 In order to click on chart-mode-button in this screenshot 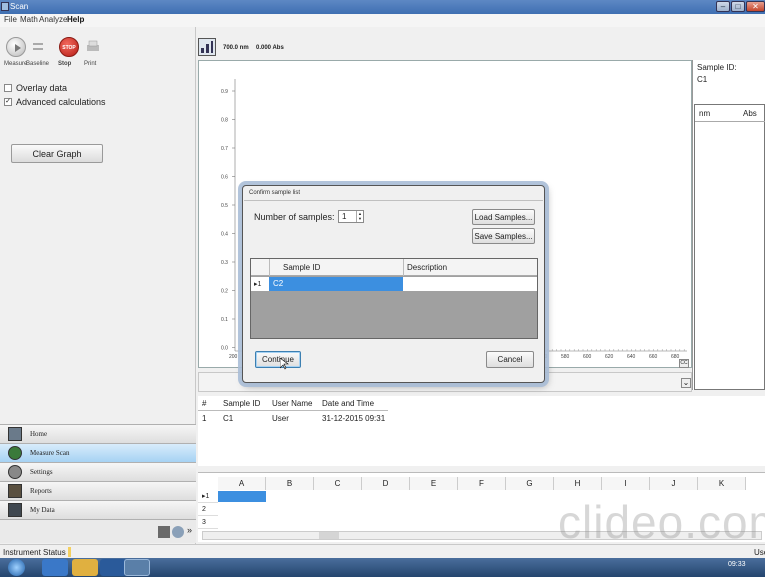, I will do `click(207, 47)`.